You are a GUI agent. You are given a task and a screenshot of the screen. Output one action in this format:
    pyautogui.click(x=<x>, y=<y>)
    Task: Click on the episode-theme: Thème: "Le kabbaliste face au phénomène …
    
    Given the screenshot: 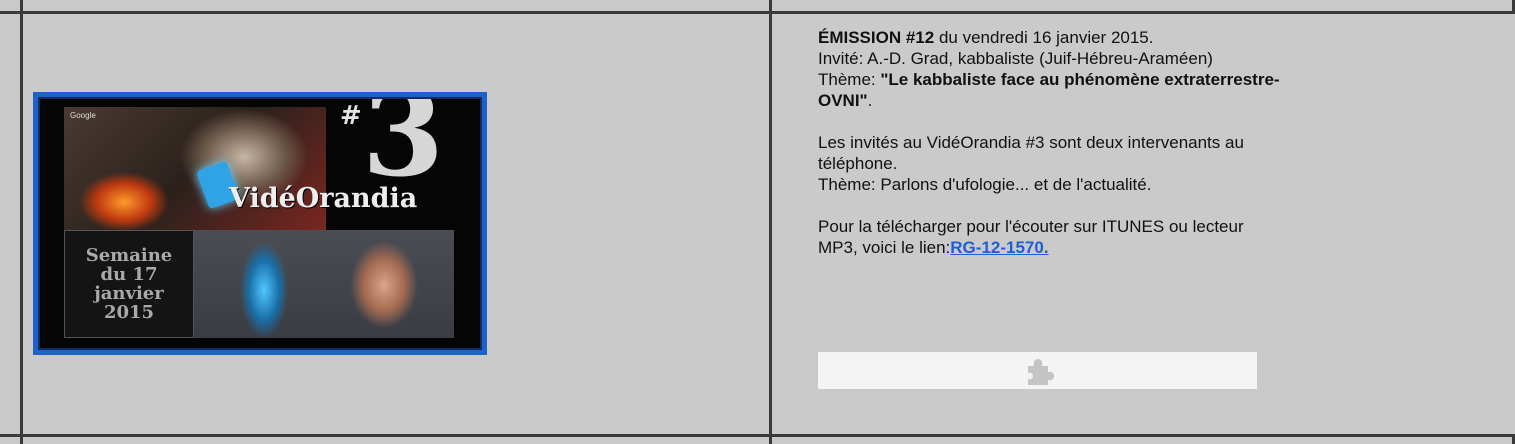 What is the action you would take?
    pyautogui.click(x=1138, y=79)
    